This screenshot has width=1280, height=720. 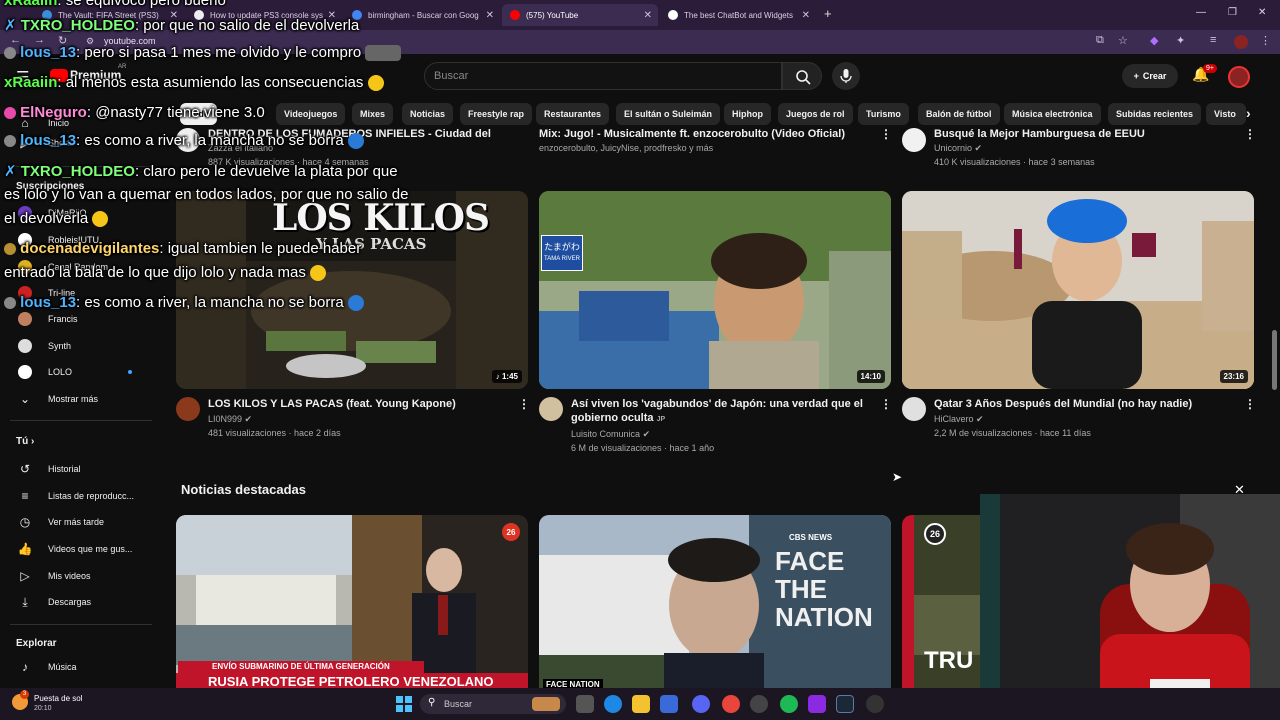 What do you see at coordinates (25, 441) in the screenshot?
I see `you-heading: Tú ›` at bounding box center [25, 441].